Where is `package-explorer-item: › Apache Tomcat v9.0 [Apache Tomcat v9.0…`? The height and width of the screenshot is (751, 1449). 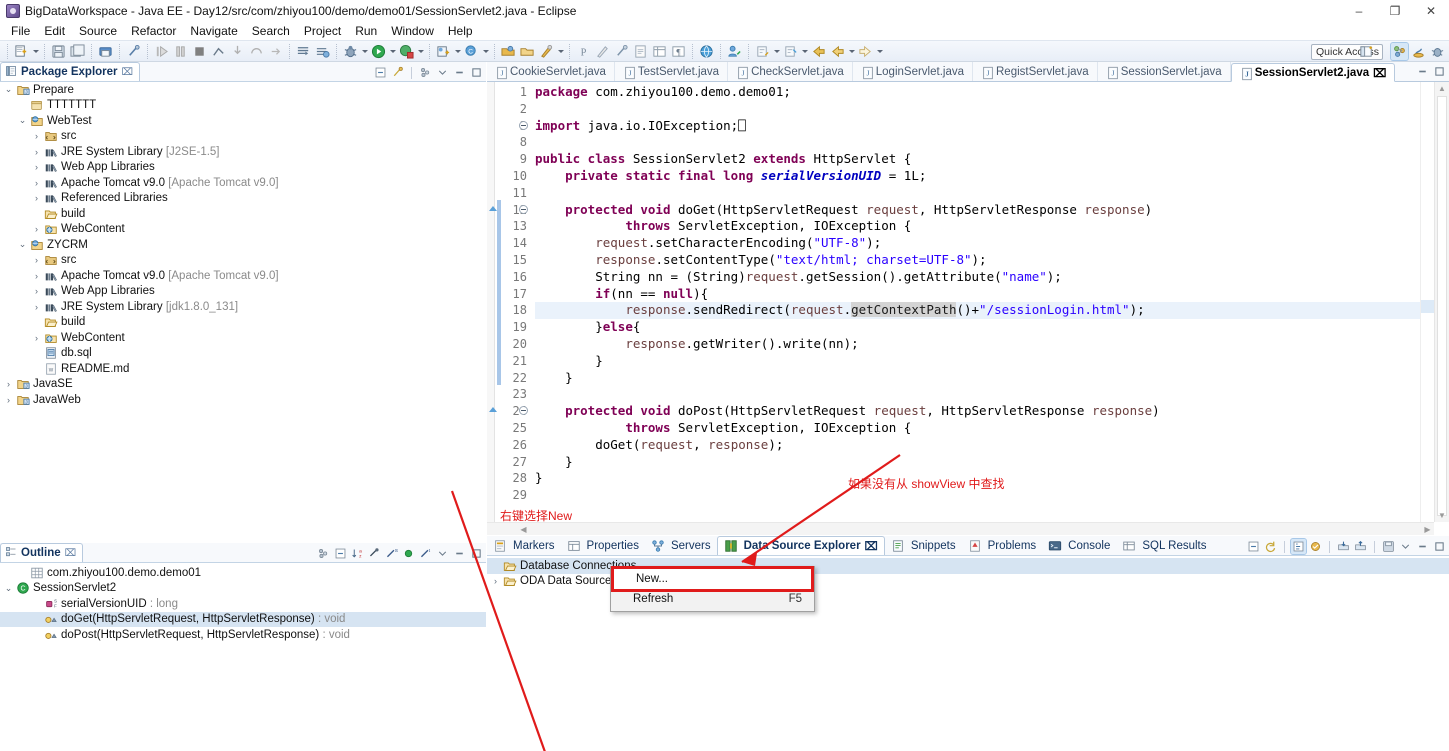 package-explorer-item: › Apache Tomcat v9.0 [Apache Tomcat v9.0… is located at coordinates (243, 183).